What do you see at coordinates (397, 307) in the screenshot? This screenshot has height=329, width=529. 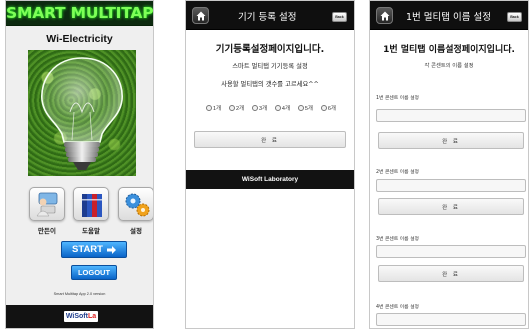 I see `outlet-4-label: 4번 콘센트 이름 설정` at bounding box center [397, 307].